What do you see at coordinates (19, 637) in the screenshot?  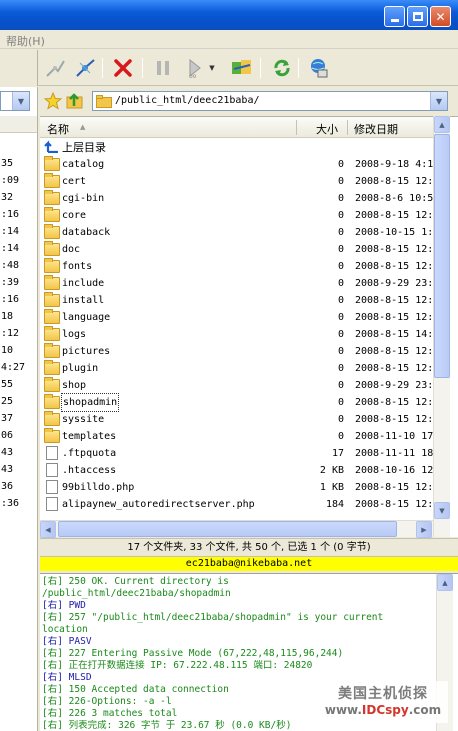 I see `local-log-stub` at bounding box center [19, 637].